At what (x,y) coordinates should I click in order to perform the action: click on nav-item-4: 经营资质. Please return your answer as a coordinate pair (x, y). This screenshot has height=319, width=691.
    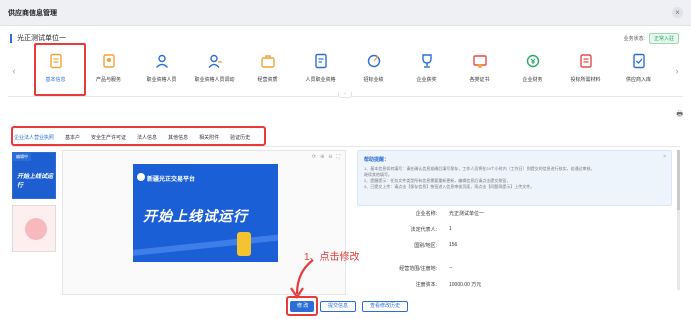
    Looking at the image, I should click on (267, 71).